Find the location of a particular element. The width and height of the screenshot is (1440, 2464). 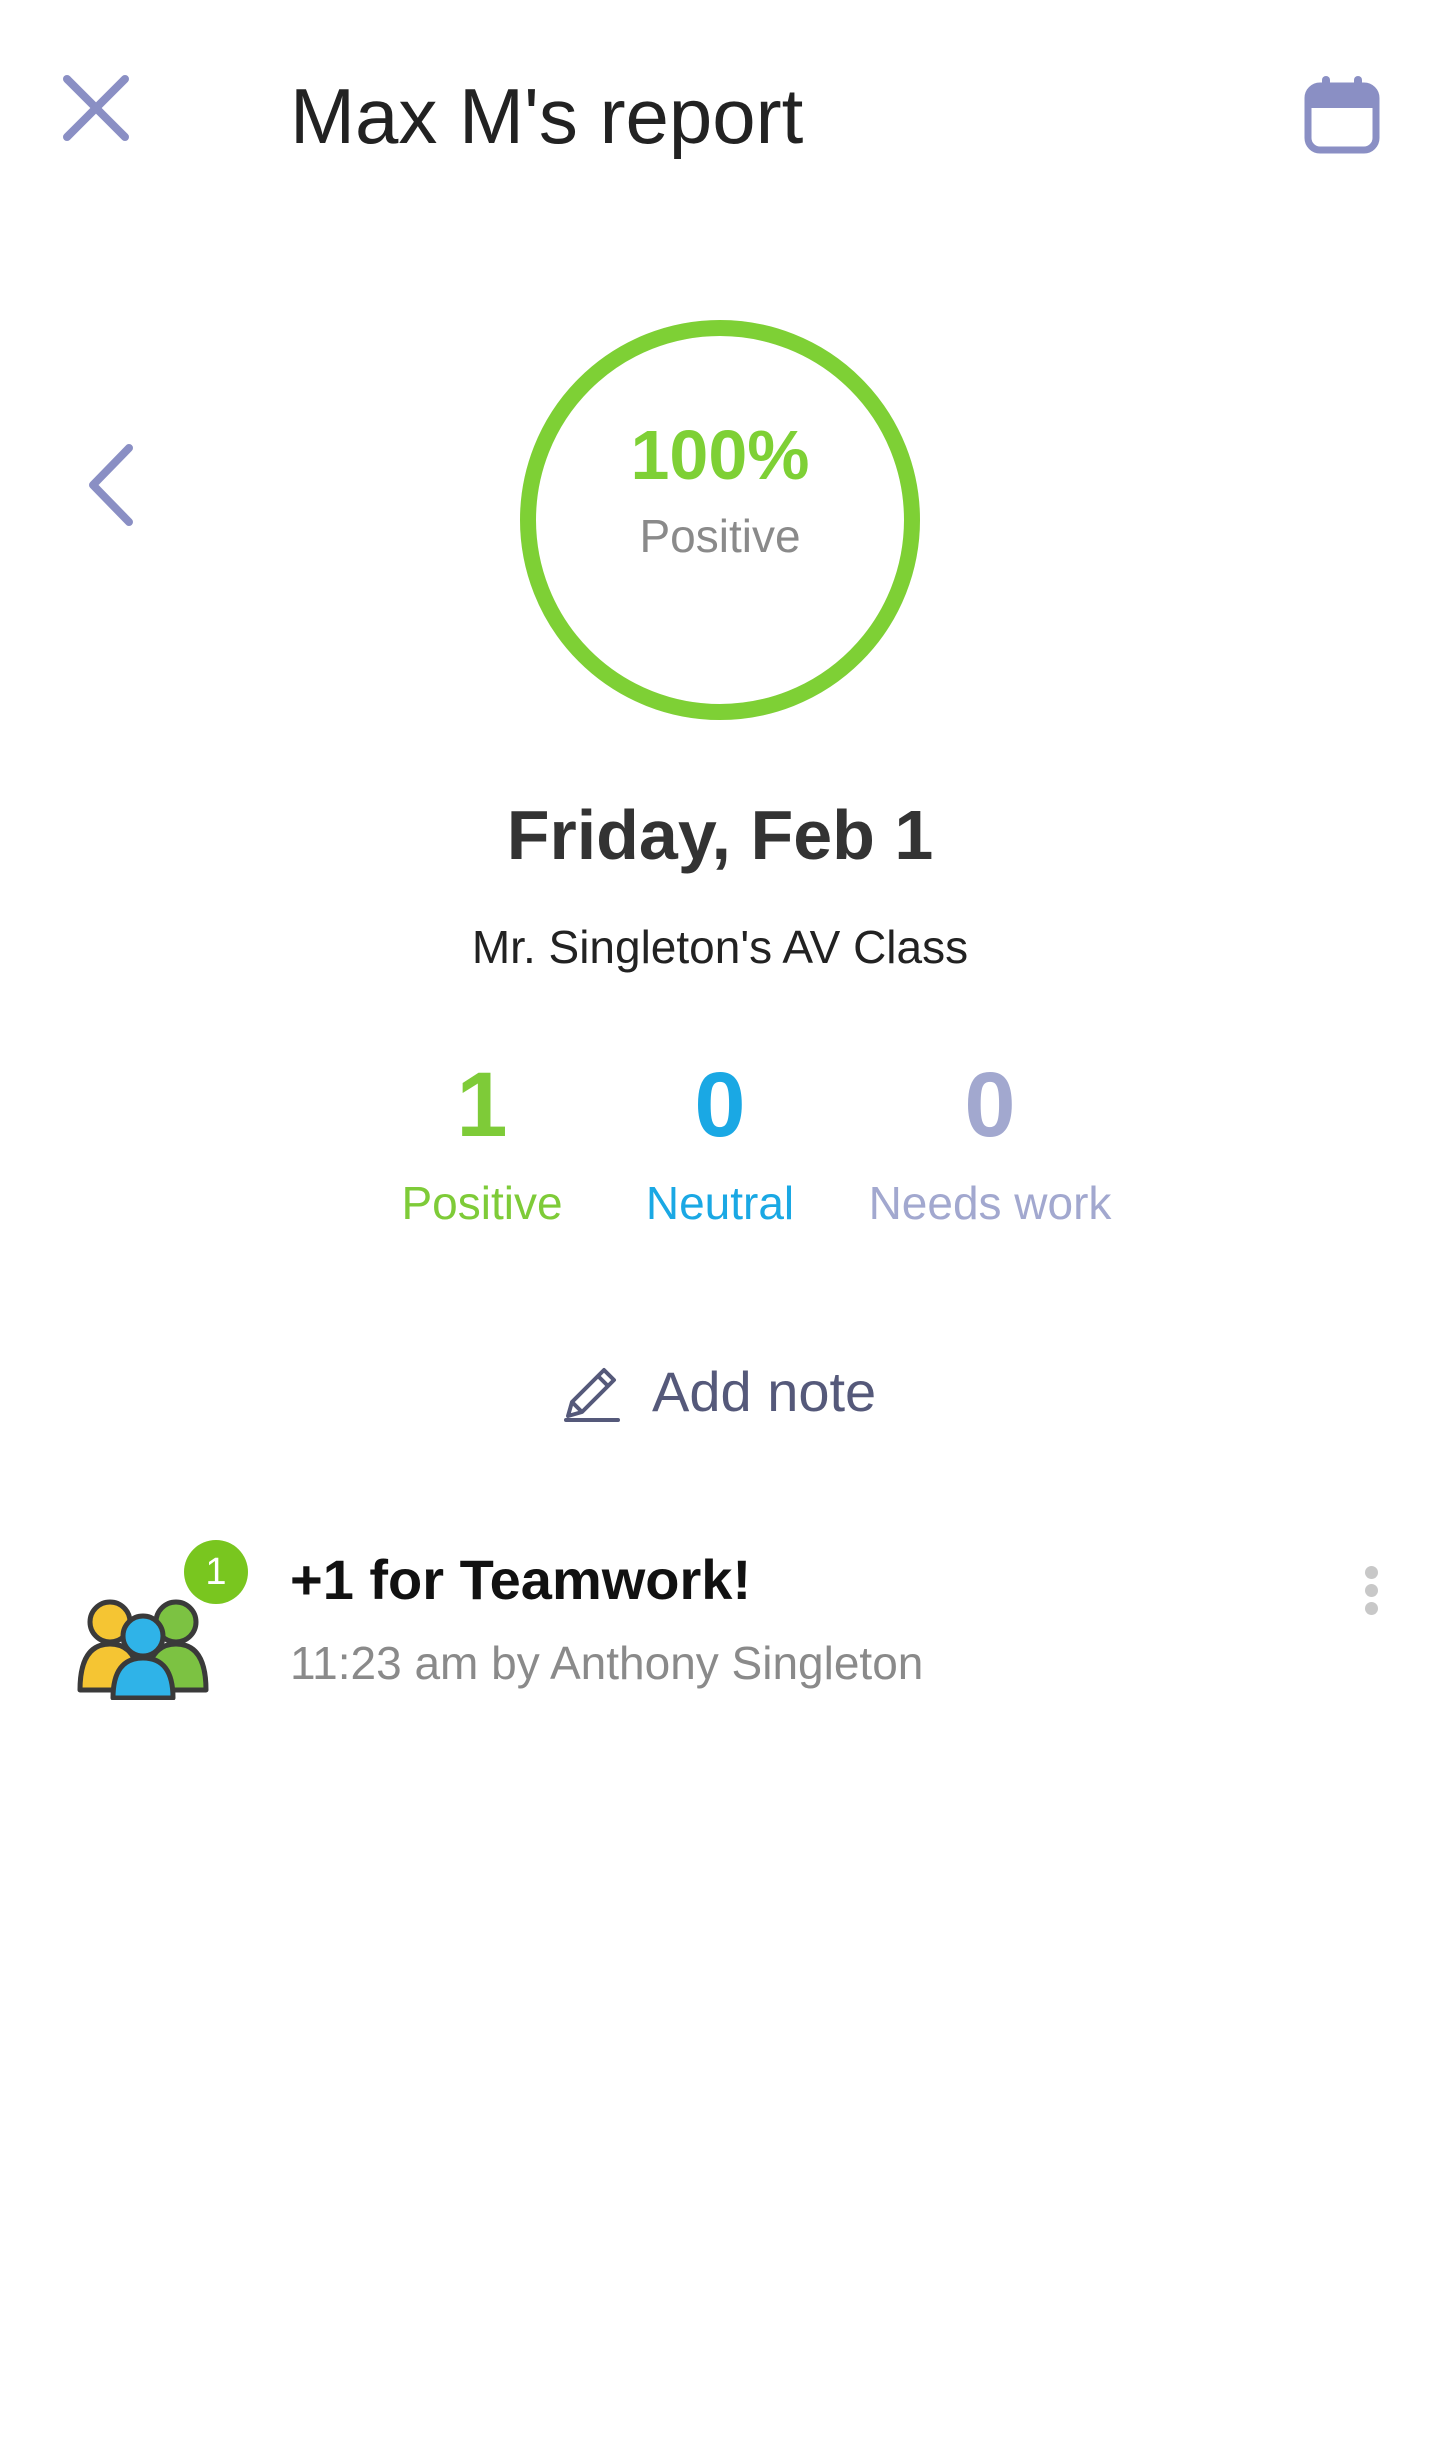

stat-positive: 1 Positive is located at coordinates (482, 1144).